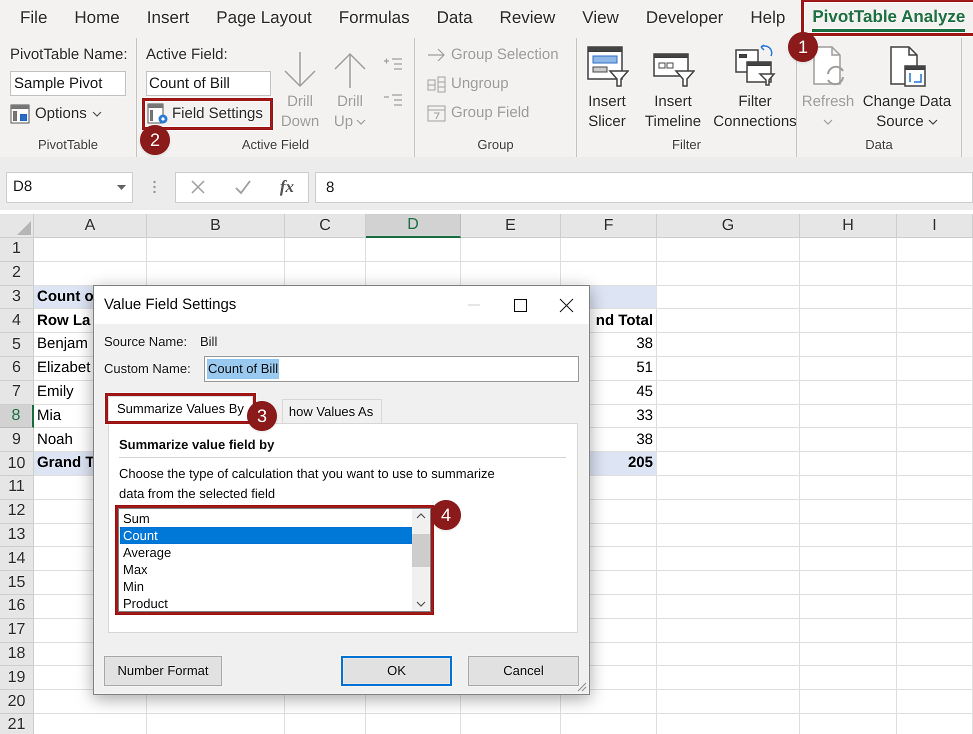  Describe the element at coordinates (391, 369) in the screenshot. I see `custom-name-field: Count of Bill` at that location.